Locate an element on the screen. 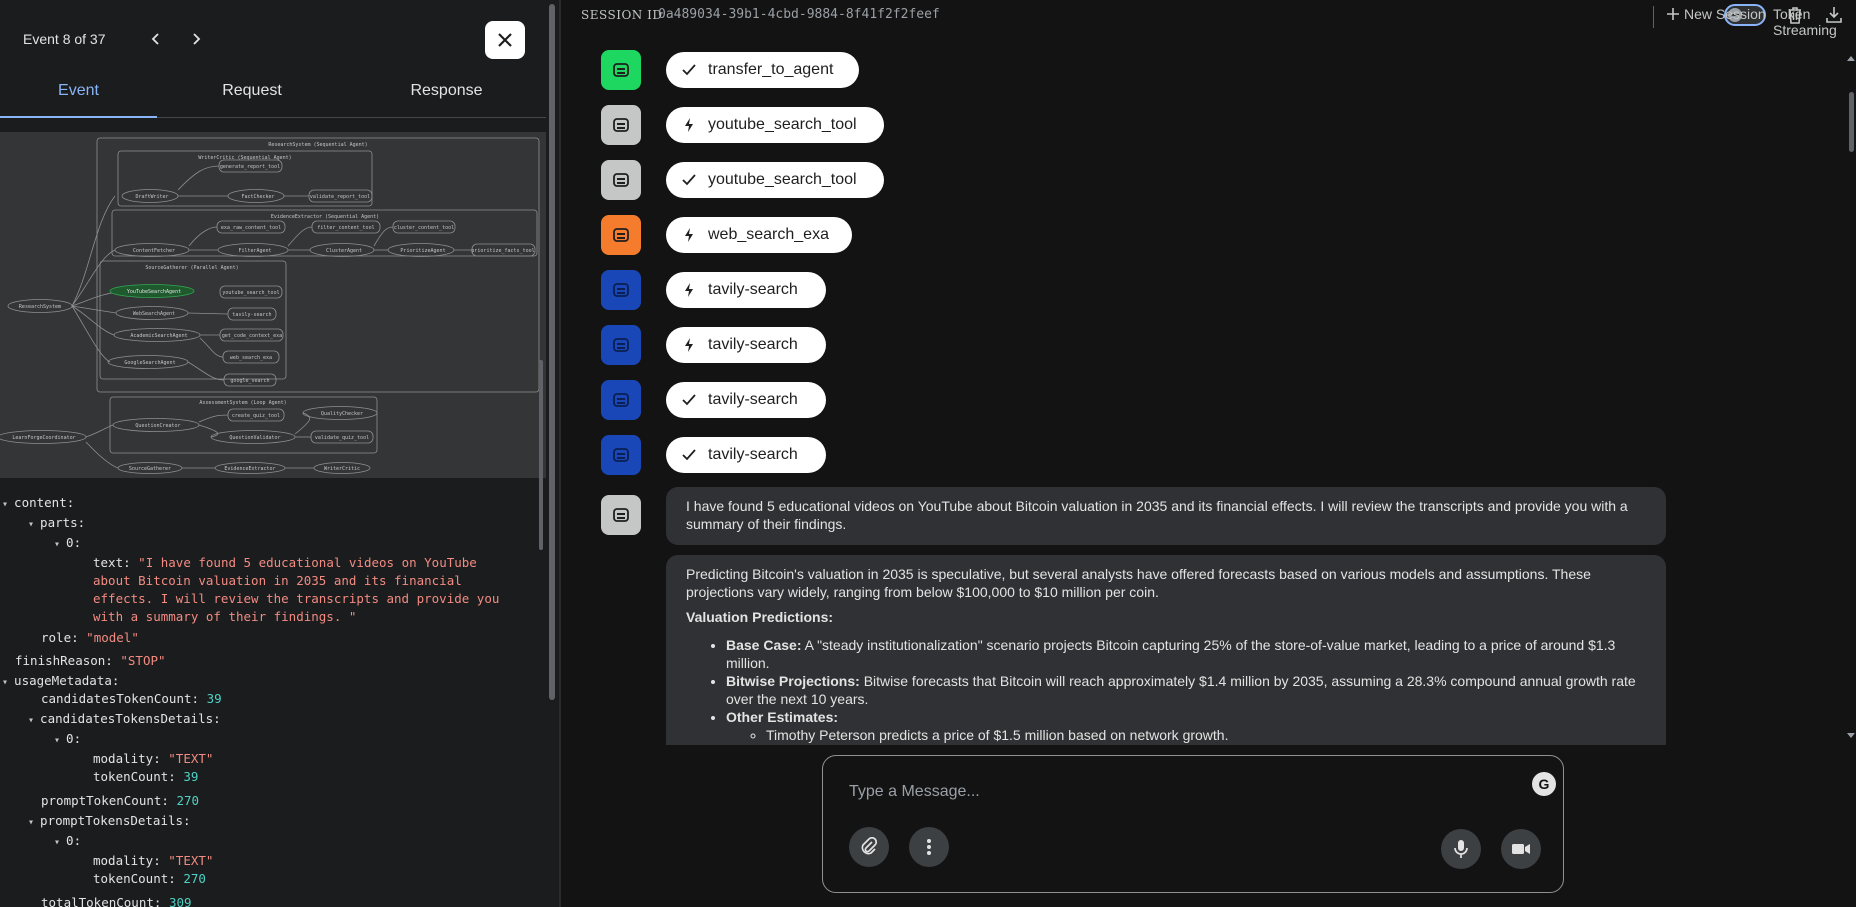 The height and width of the screenshot is (907, 1856). svg-text: FilterAgent is located at coordinates (254, 251).